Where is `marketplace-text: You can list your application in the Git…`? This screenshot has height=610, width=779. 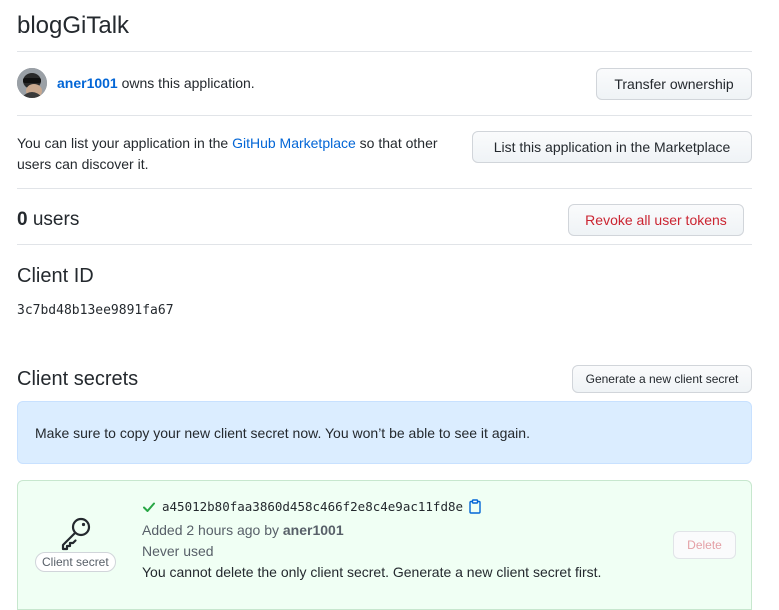 marketplace-text: You can list your application in the Git… is located at coordinates (242, 154).